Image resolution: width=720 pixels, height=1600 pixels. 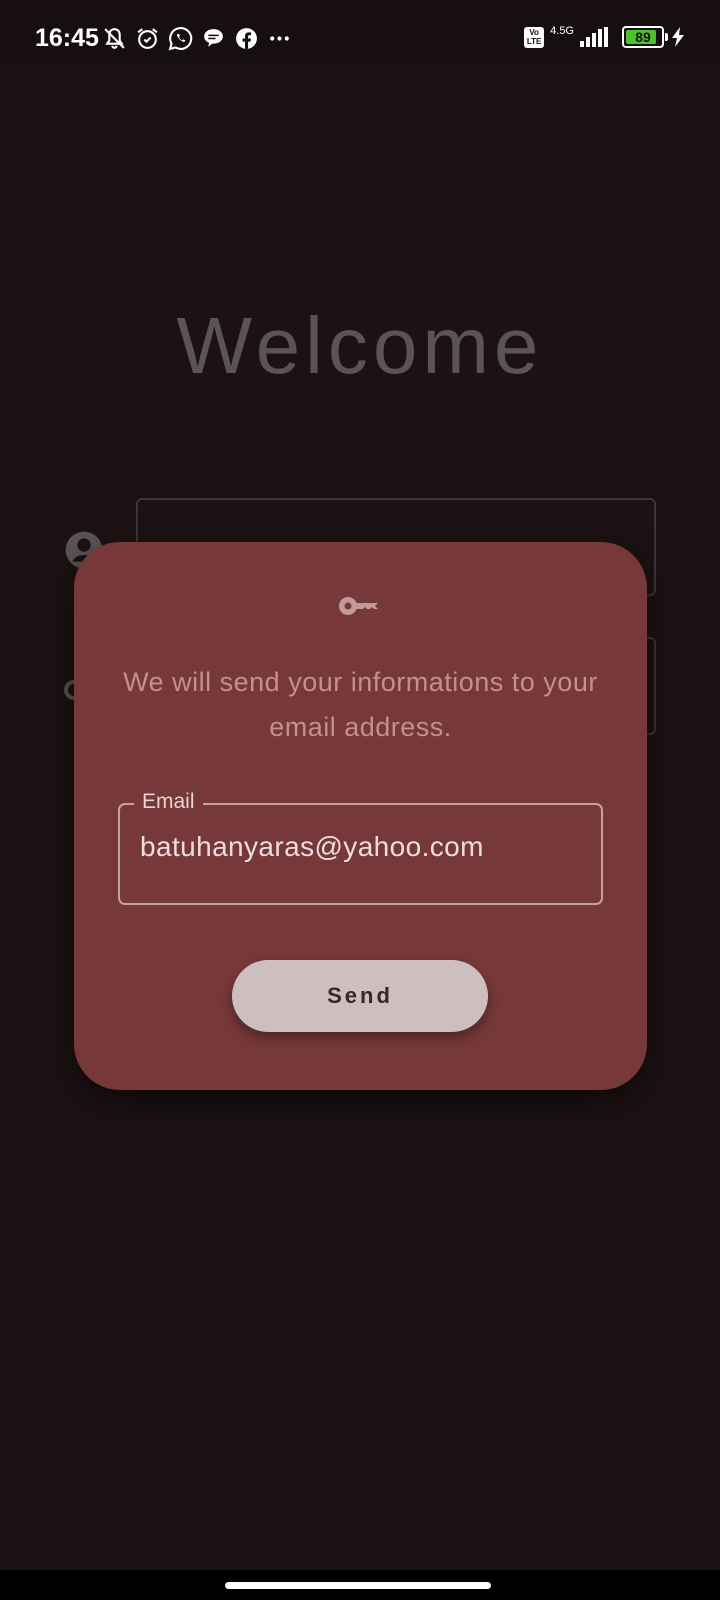 What do you see at coordinates (358, 606) in the screenshot?
I see `key-icon` at bounding box center [358, 606].